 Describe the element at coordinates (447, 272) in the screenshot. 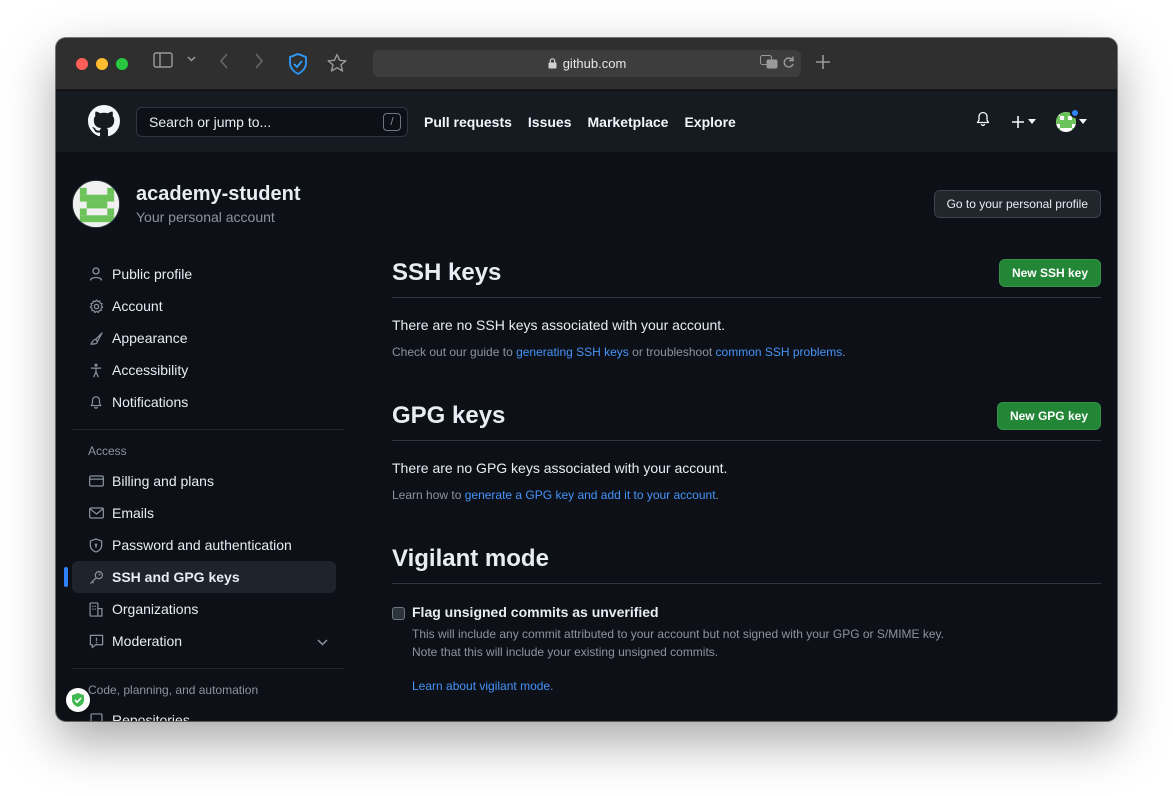

I see `ssh-keys-title: SSH keys` at that location.